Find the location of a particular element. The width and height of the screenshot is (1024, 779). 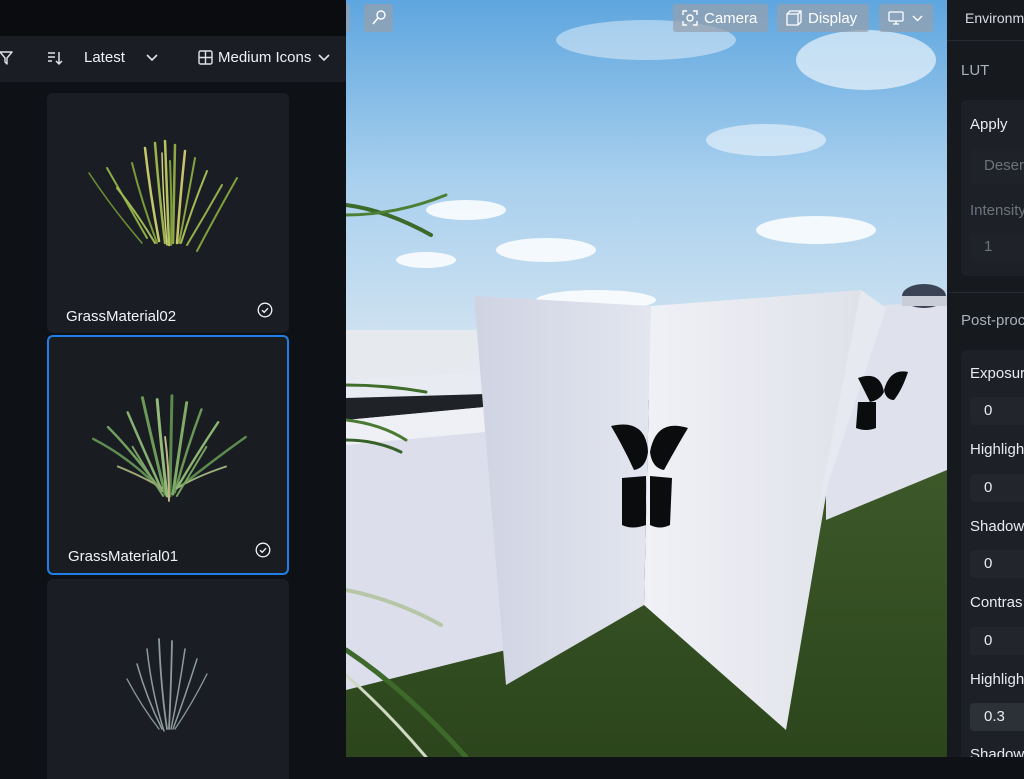

highlights-label: Highligh is located at coordinates (997, 449).